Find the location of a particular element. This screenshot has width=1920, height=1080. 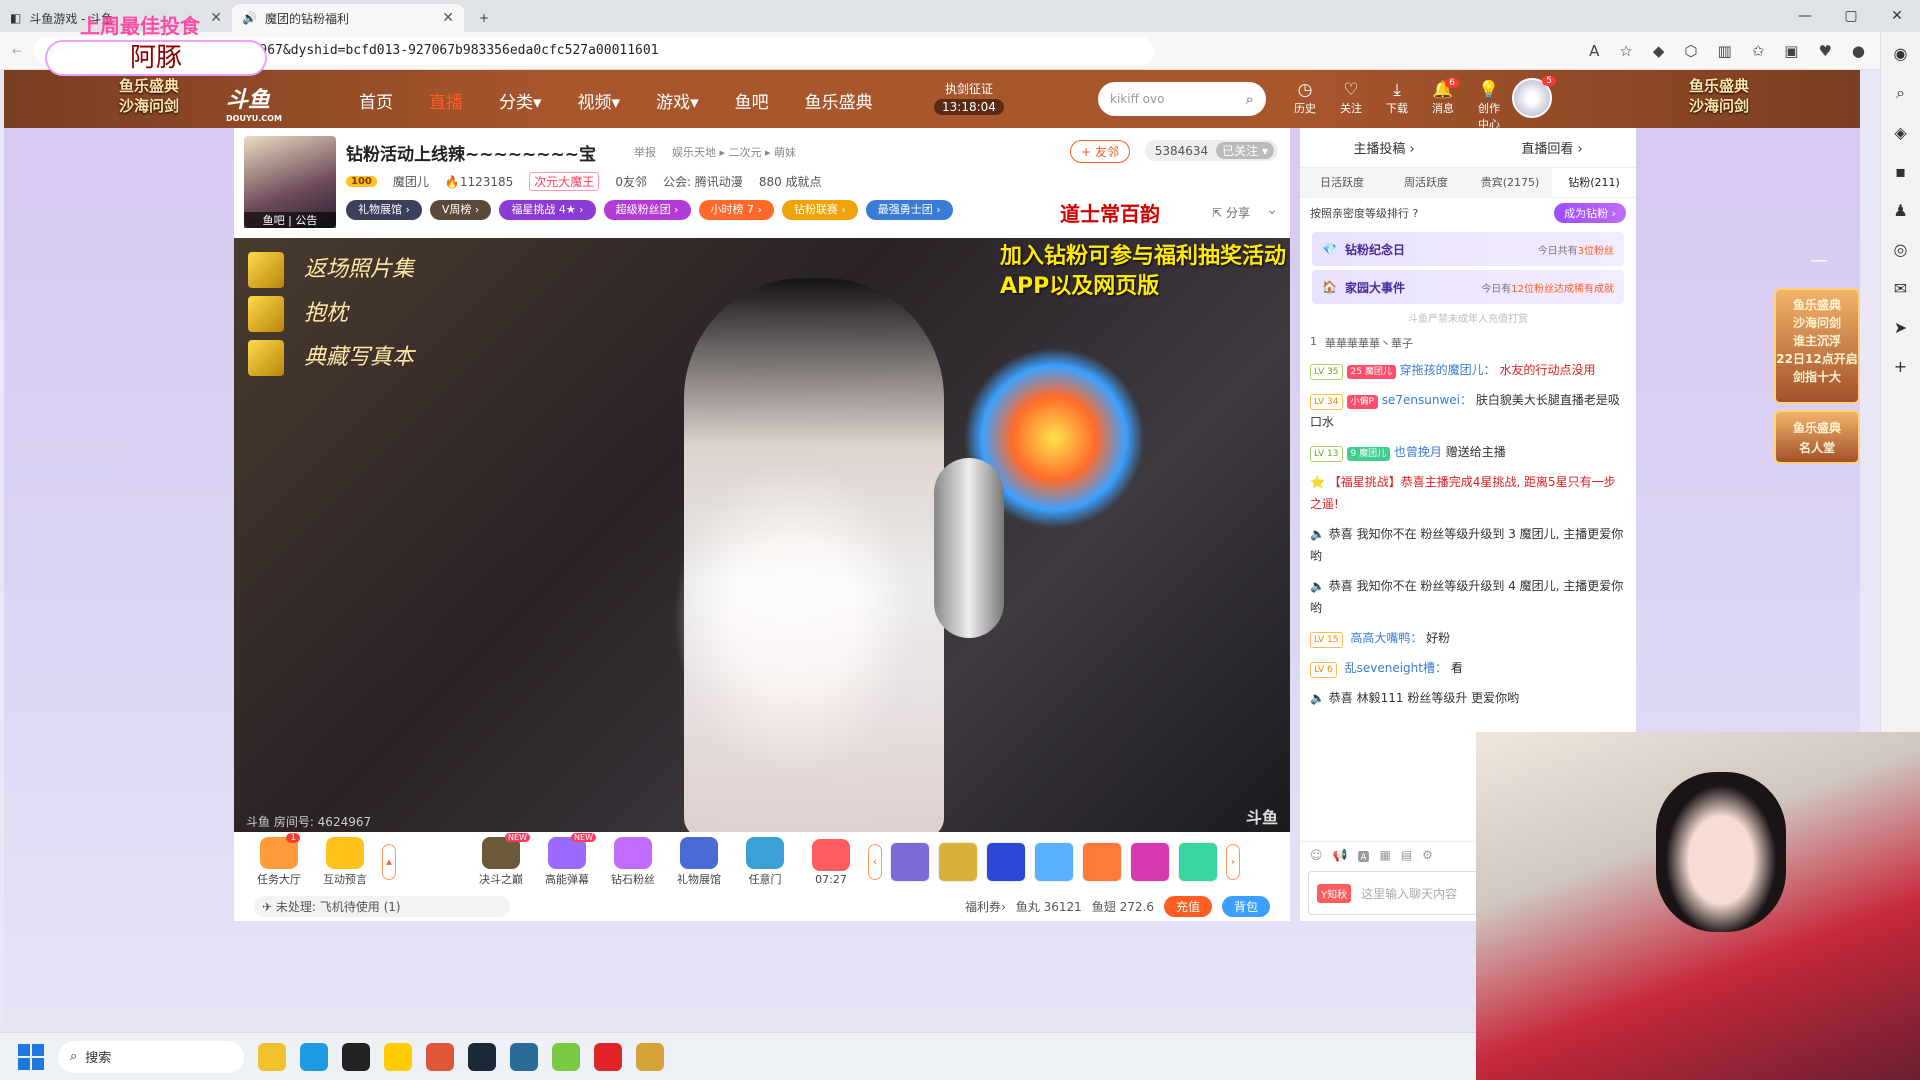

side-ad-event: 鱼乐盛典 沙海问剑 谁主沉浮 22日12点开启 剑指十大 is located at coordinates (1817, 346).